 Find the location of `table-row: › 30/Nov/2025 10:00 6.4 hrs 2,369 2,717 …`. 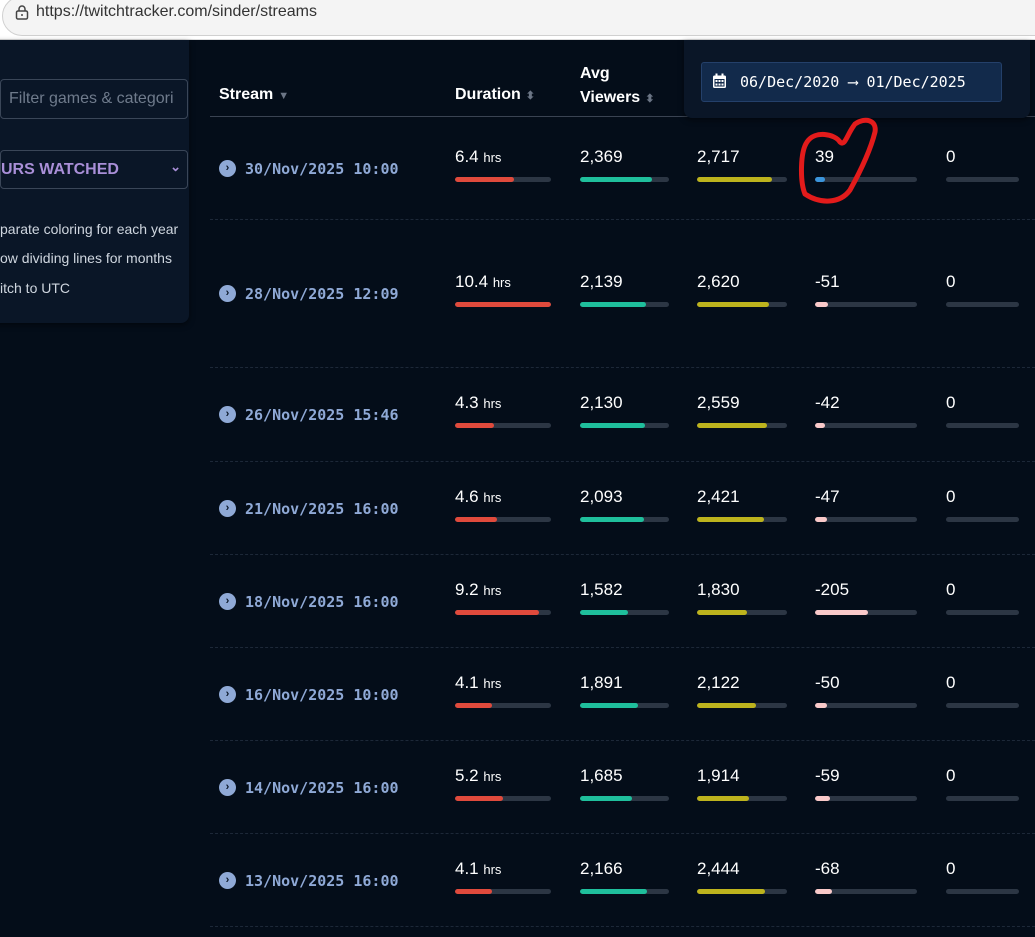

table-row: › 30/Nov/2025 10:00 6.4 hrs 2,369 2,717 … is located at coordinates (622, 168).